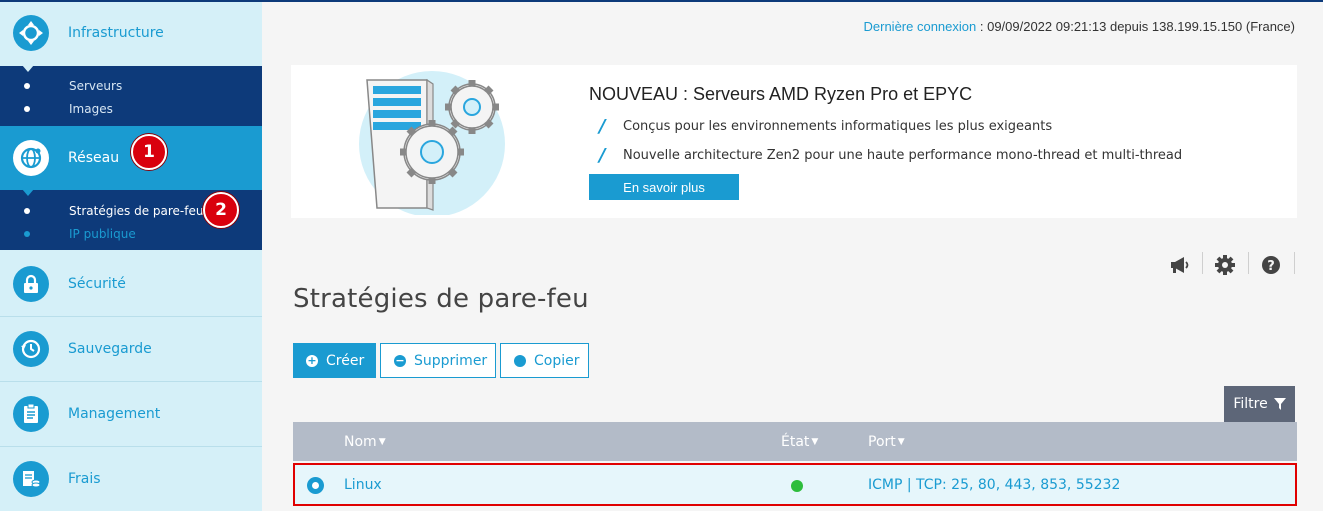 The image size is (1323, 511). Describe the element at coordinates (400, 360) in the screenshot. I see `minus-circle-icon: −` at that location.